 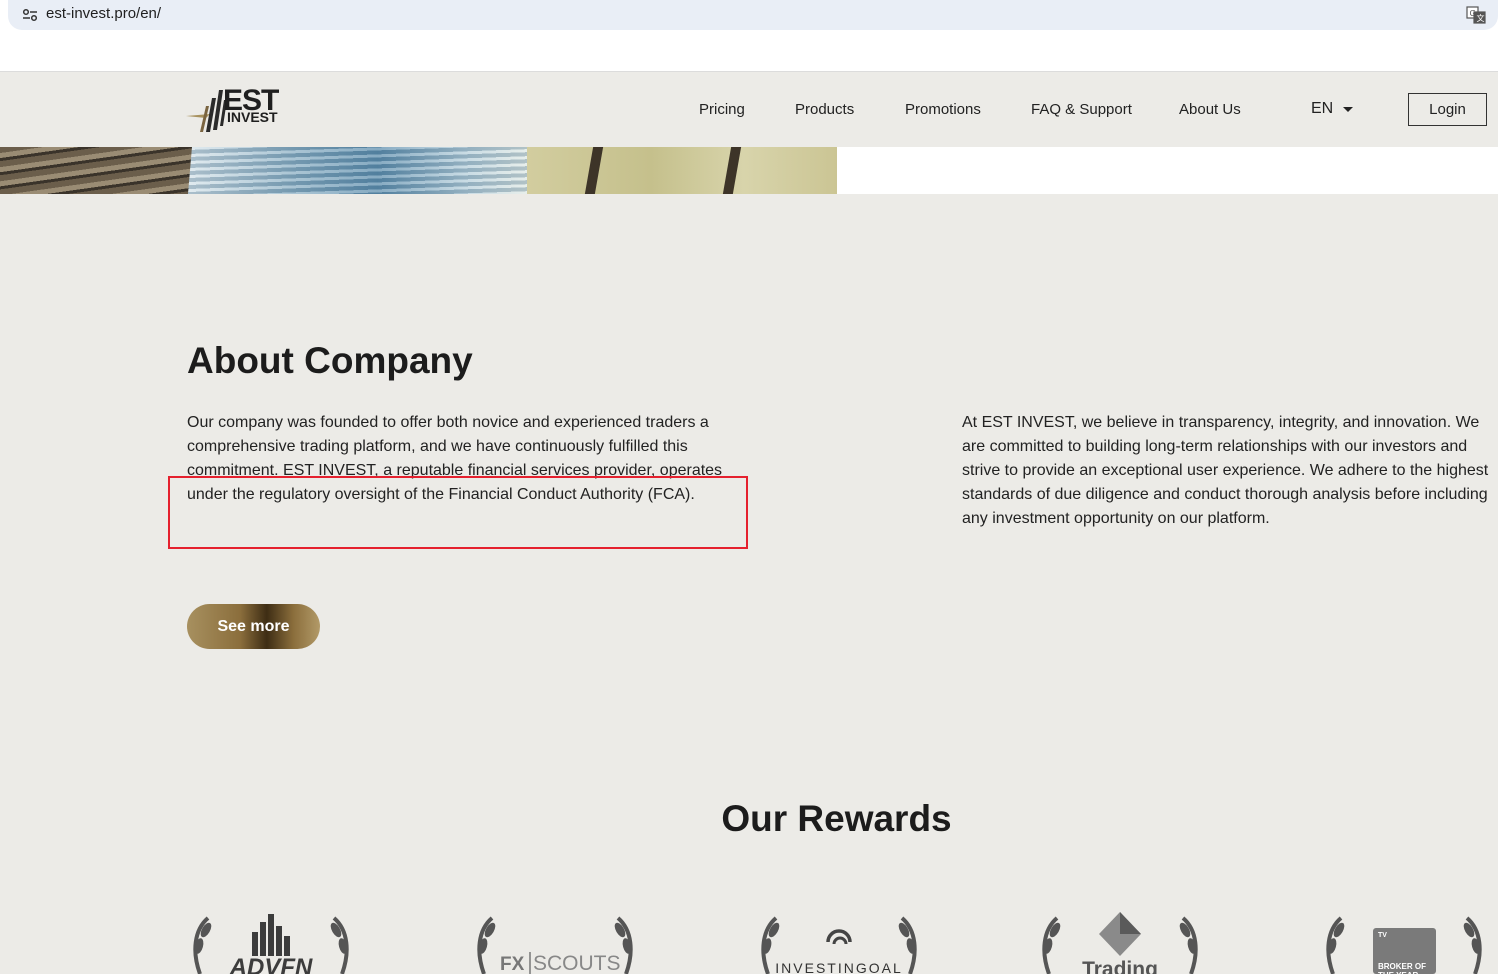 I want to click on award-fxscouts: FX SCOUTS, so click(x=555, y=941).